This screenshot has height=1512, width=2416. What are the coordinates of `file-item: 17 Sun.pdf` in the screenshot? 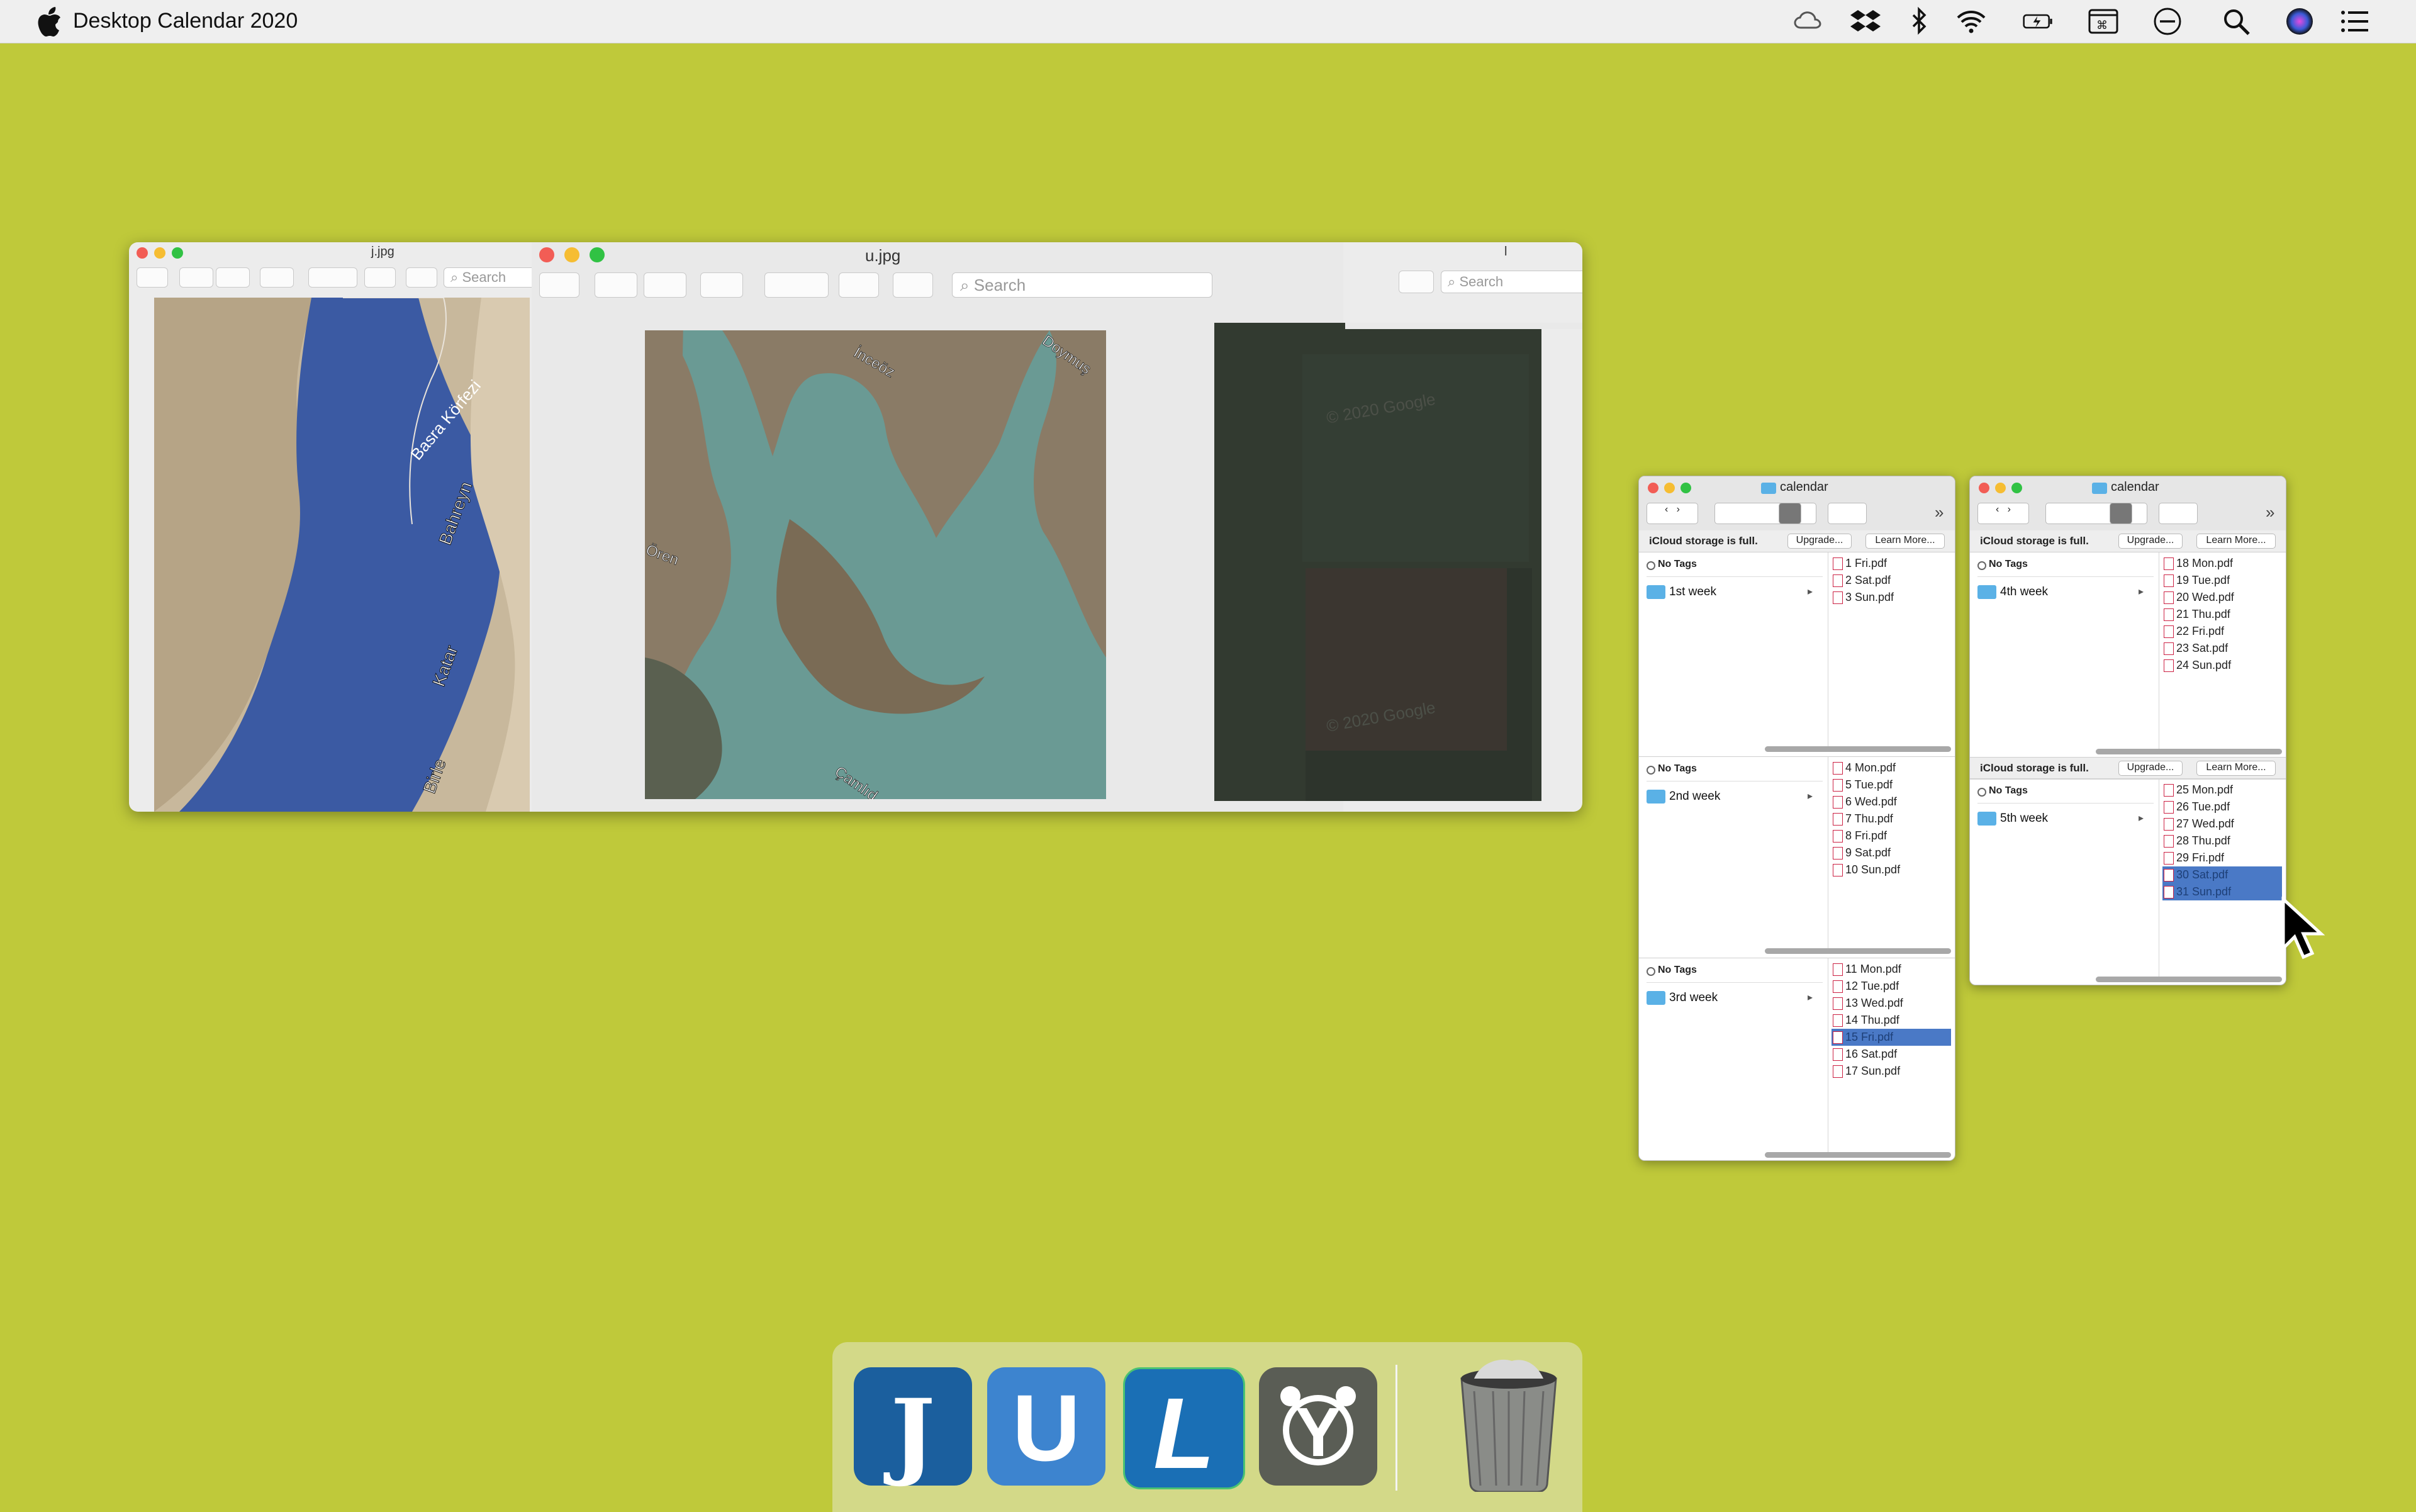 It's located at (1891, 1071).